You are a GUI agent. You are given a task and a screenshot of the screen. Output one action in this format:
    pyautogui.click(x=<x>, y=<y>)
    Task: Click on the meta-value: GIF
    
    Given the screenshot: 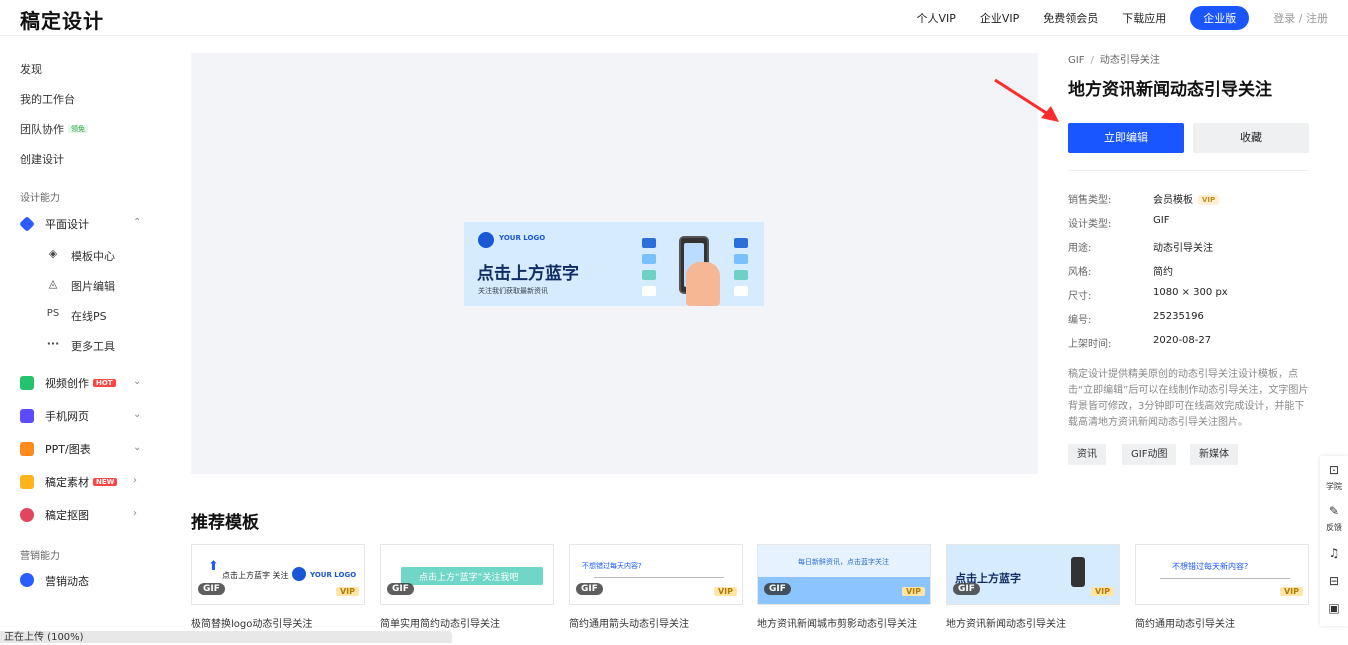 What is the action you would take?
    pyautogui.click(x=1161, y=220)
    